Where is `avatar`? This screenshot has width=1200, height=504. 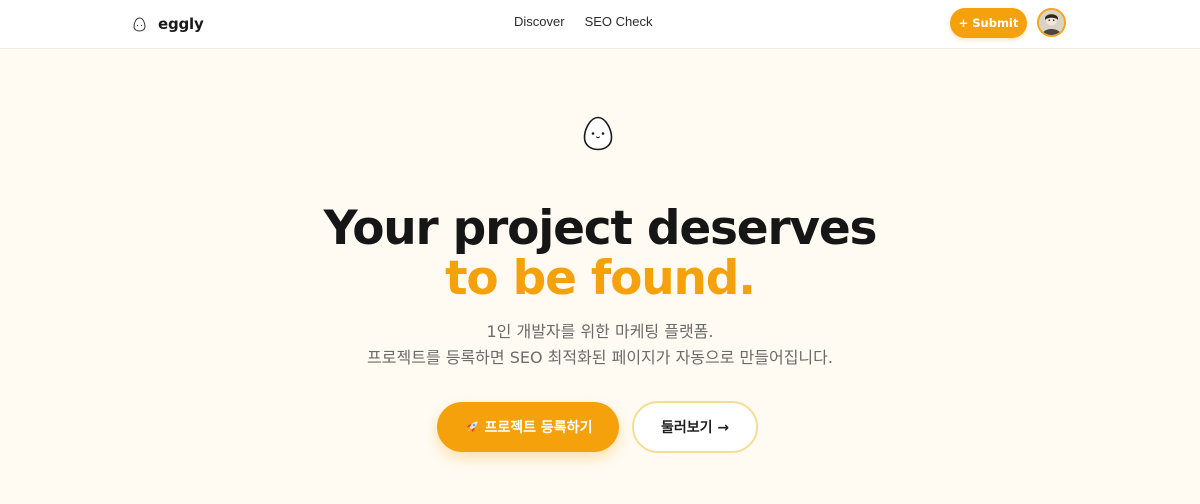 avatar is located at coordinates (1051, 22).